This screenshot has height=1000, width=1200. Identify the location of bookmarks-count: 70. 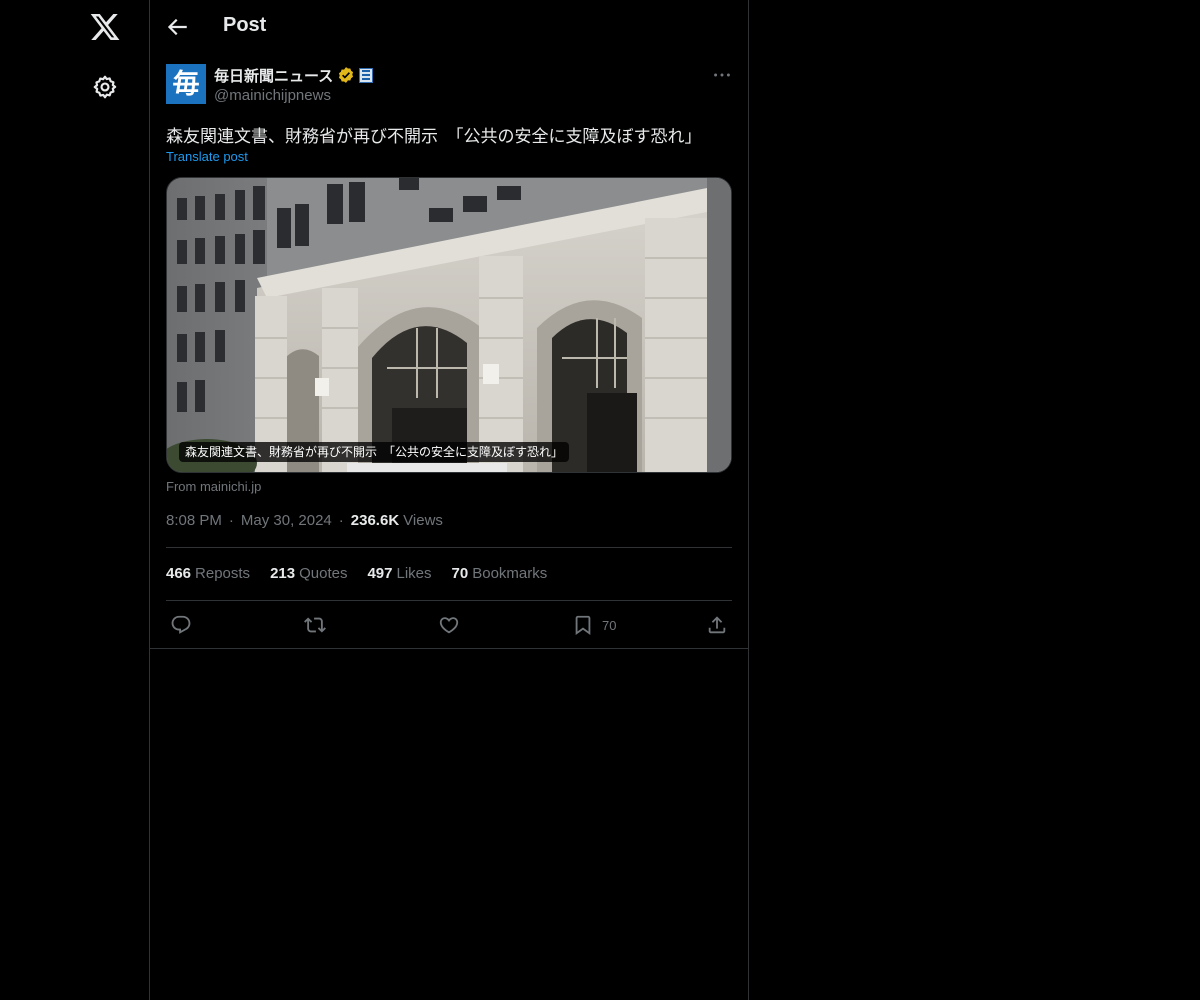
(460, 573).